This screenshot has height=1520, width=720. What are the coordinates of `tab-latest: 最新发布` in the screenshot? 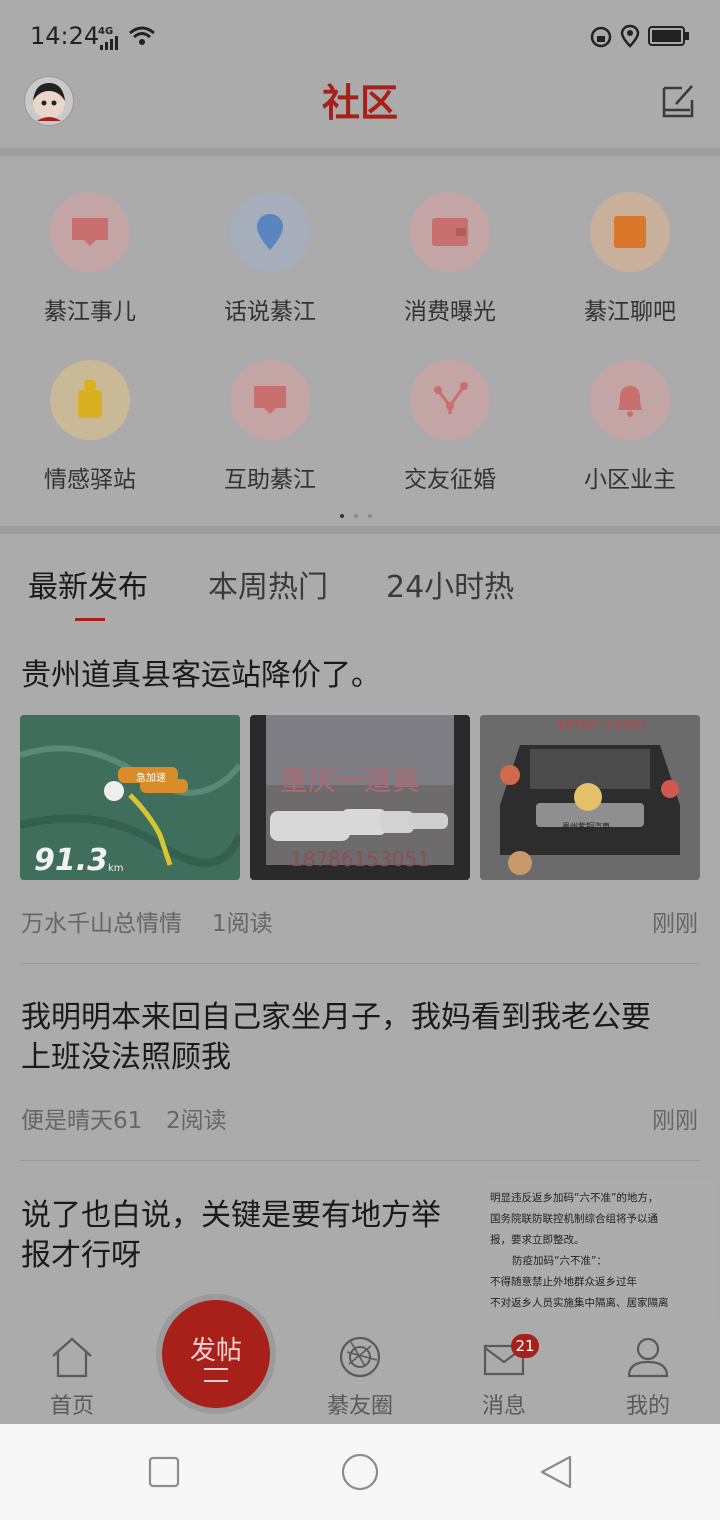 It's located at (88, 584).